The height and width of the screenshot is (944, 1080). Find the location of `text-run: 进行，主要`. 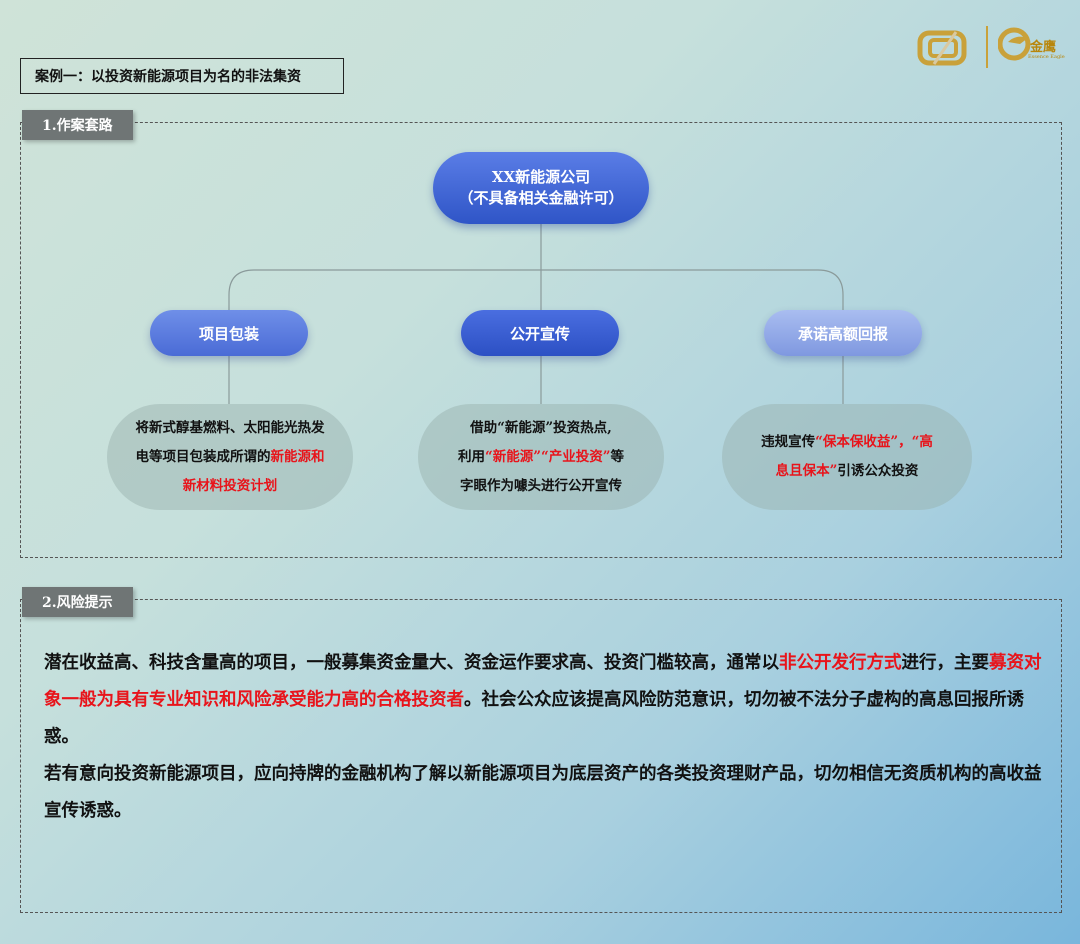

text-run: 进行，主要 is located at coordinates (945, 663).